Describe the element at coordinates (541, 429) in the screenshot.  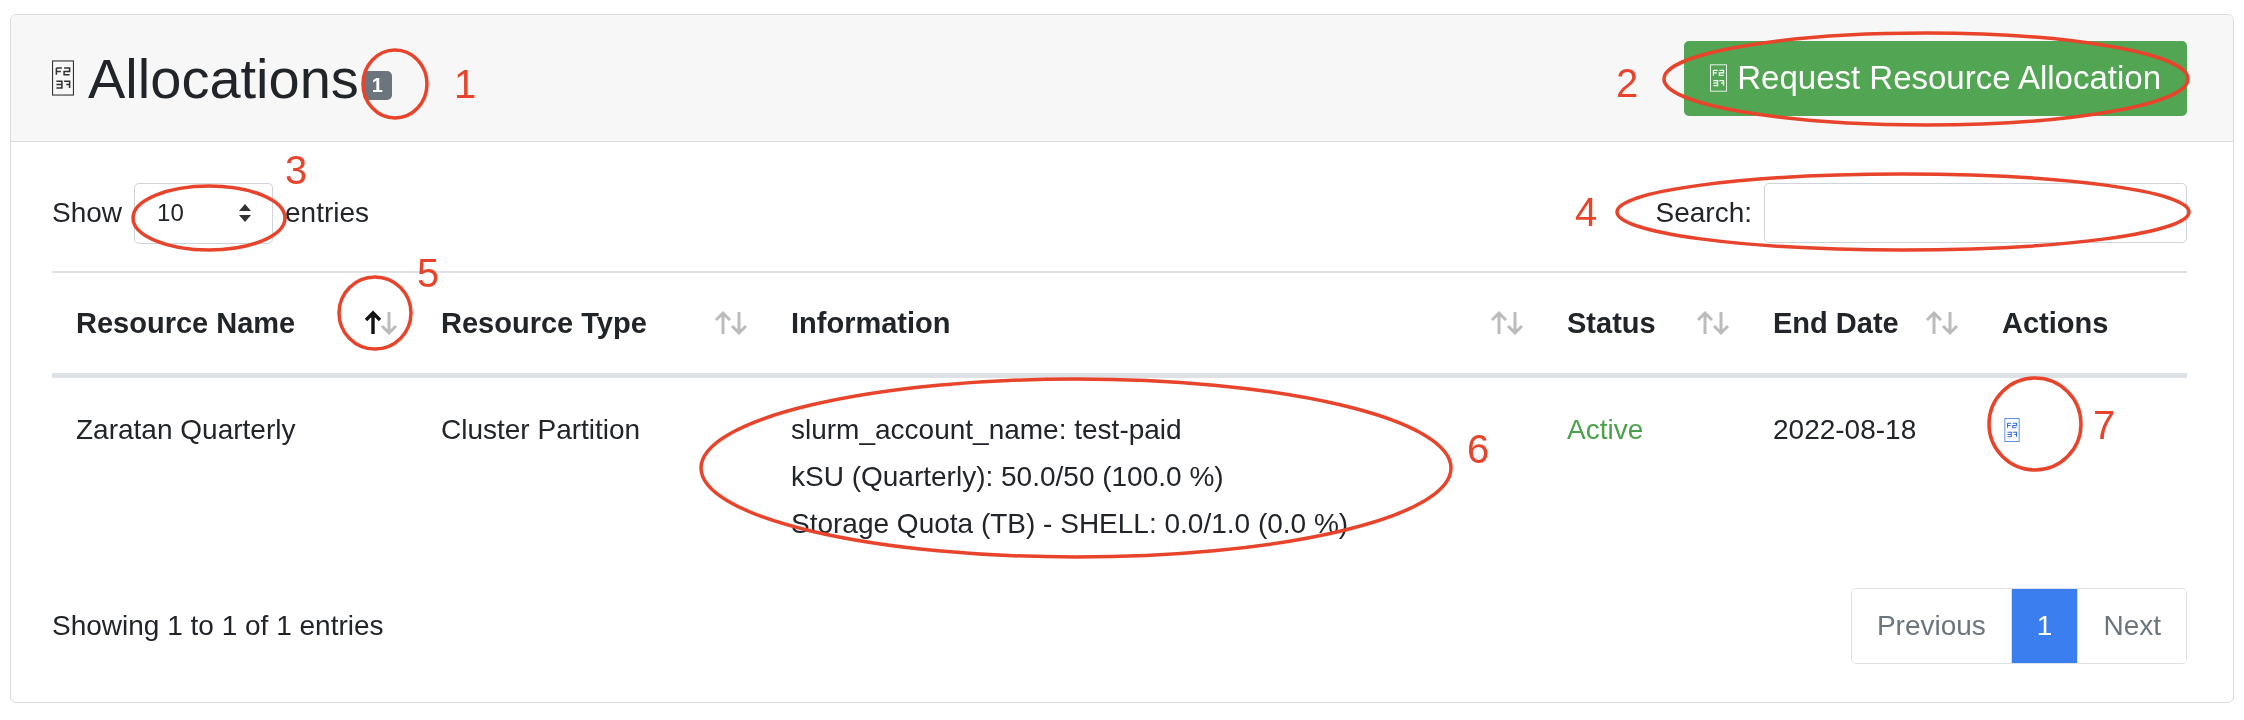
I see `table-cell: Cluster Partition` at that location.